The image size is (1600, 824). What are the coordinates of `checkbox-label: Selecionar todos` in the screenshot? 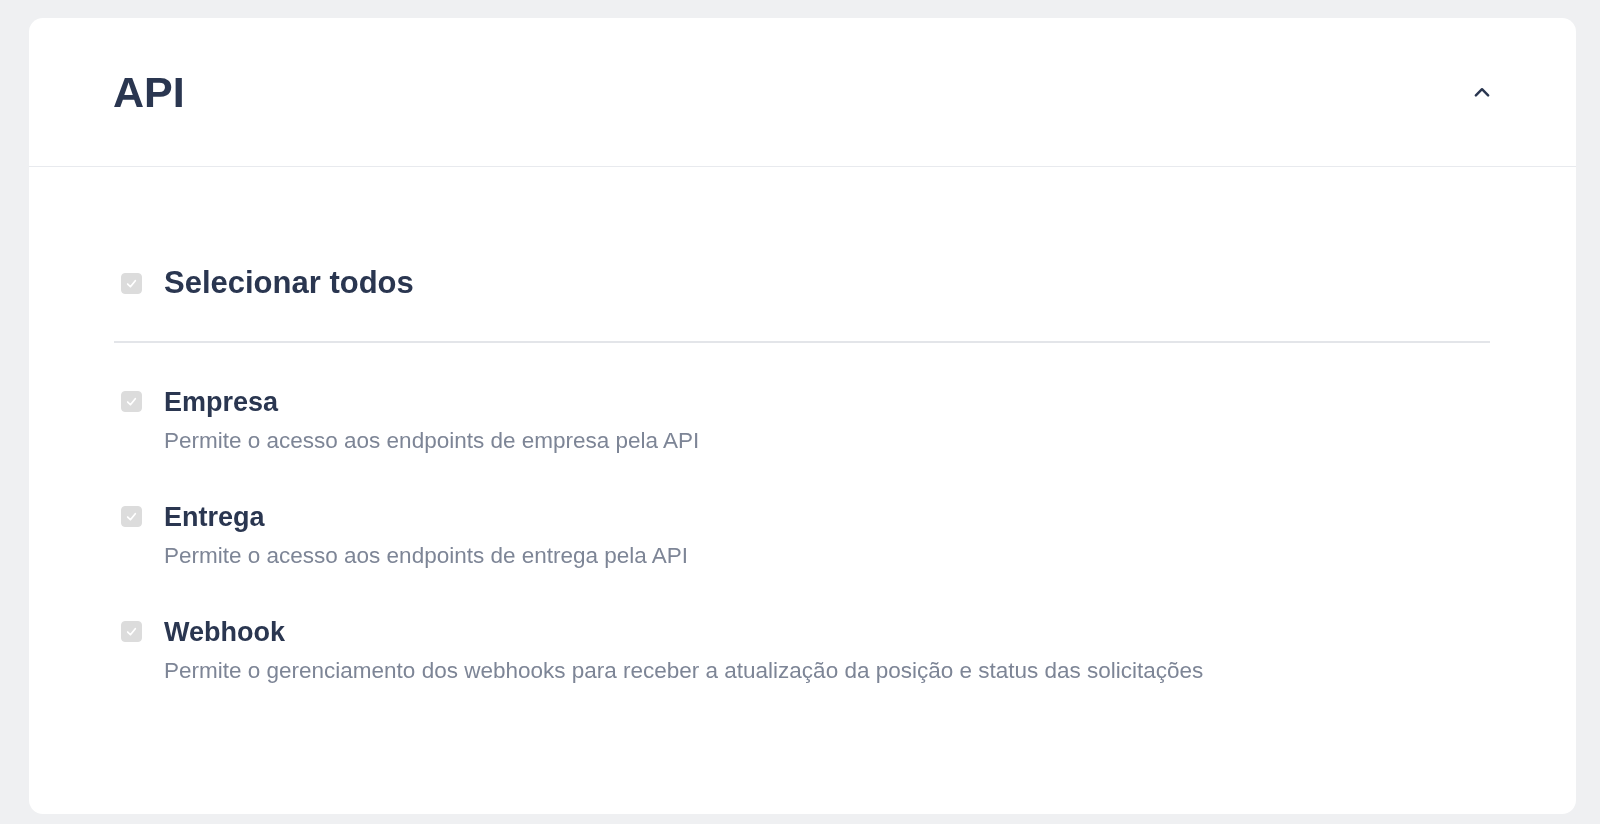 It's located at (289, 283).